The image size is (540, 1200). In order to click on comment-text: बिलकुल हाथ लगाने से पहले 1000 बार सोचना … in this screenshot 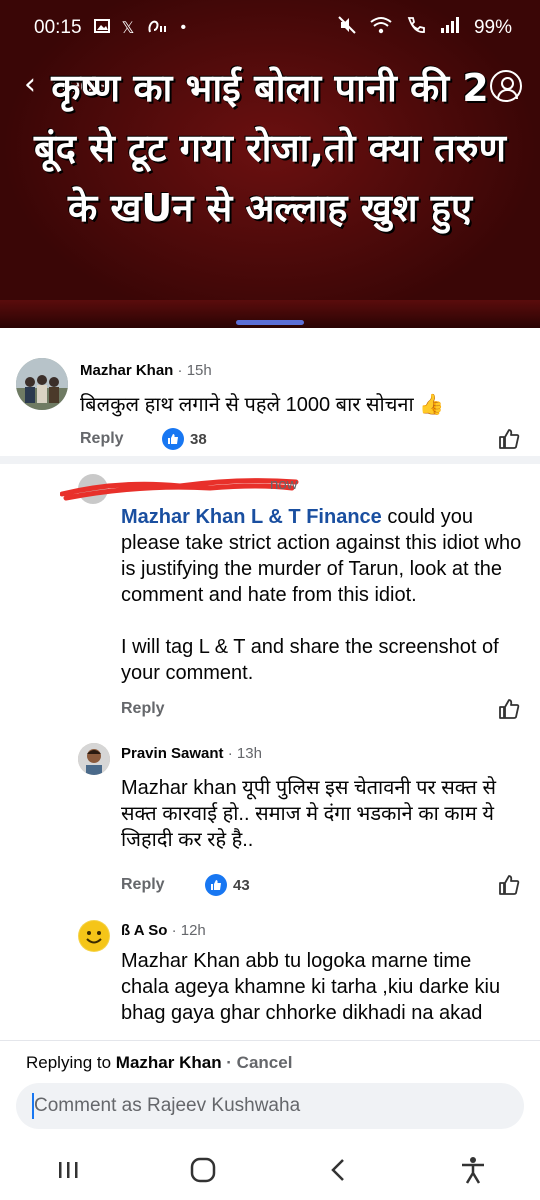, I will do `click(262, 405)`.